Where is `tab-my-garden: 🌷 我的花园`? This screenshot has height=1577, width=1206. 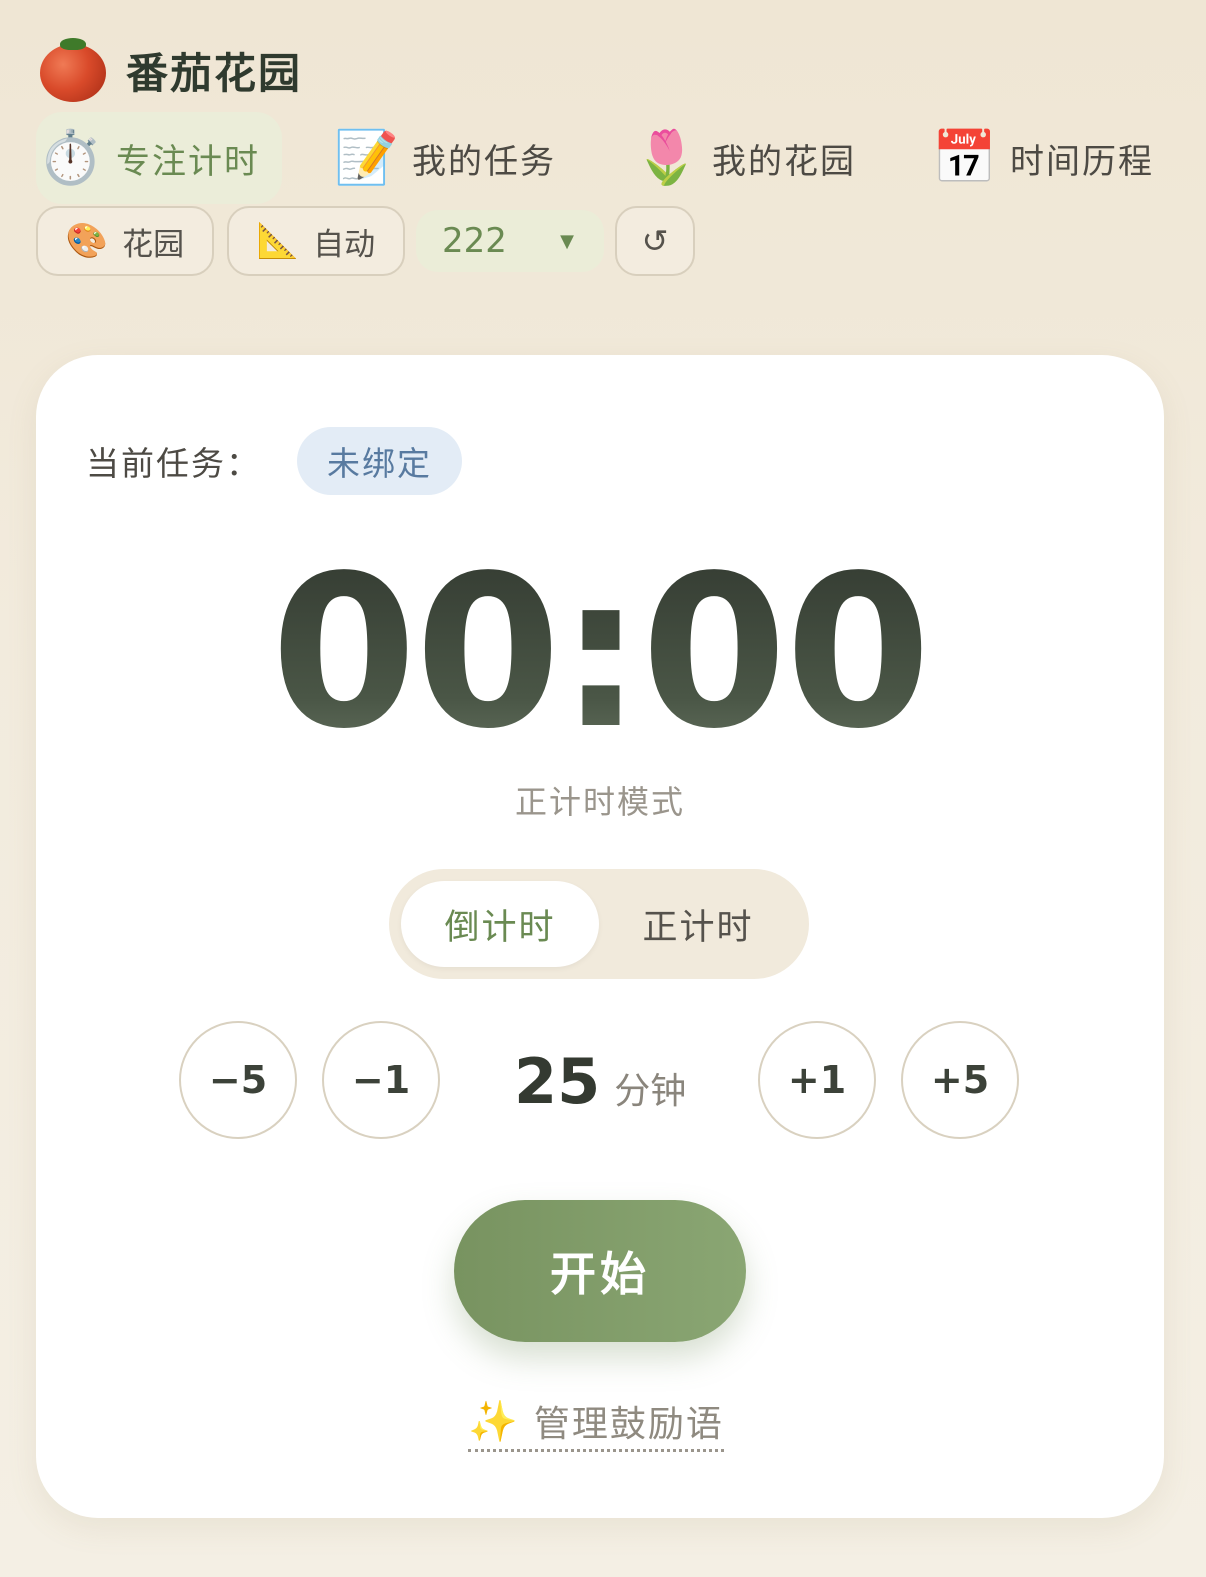
tab-my-garden: 🌷 我的花园 is located at coordinates (754, 158).